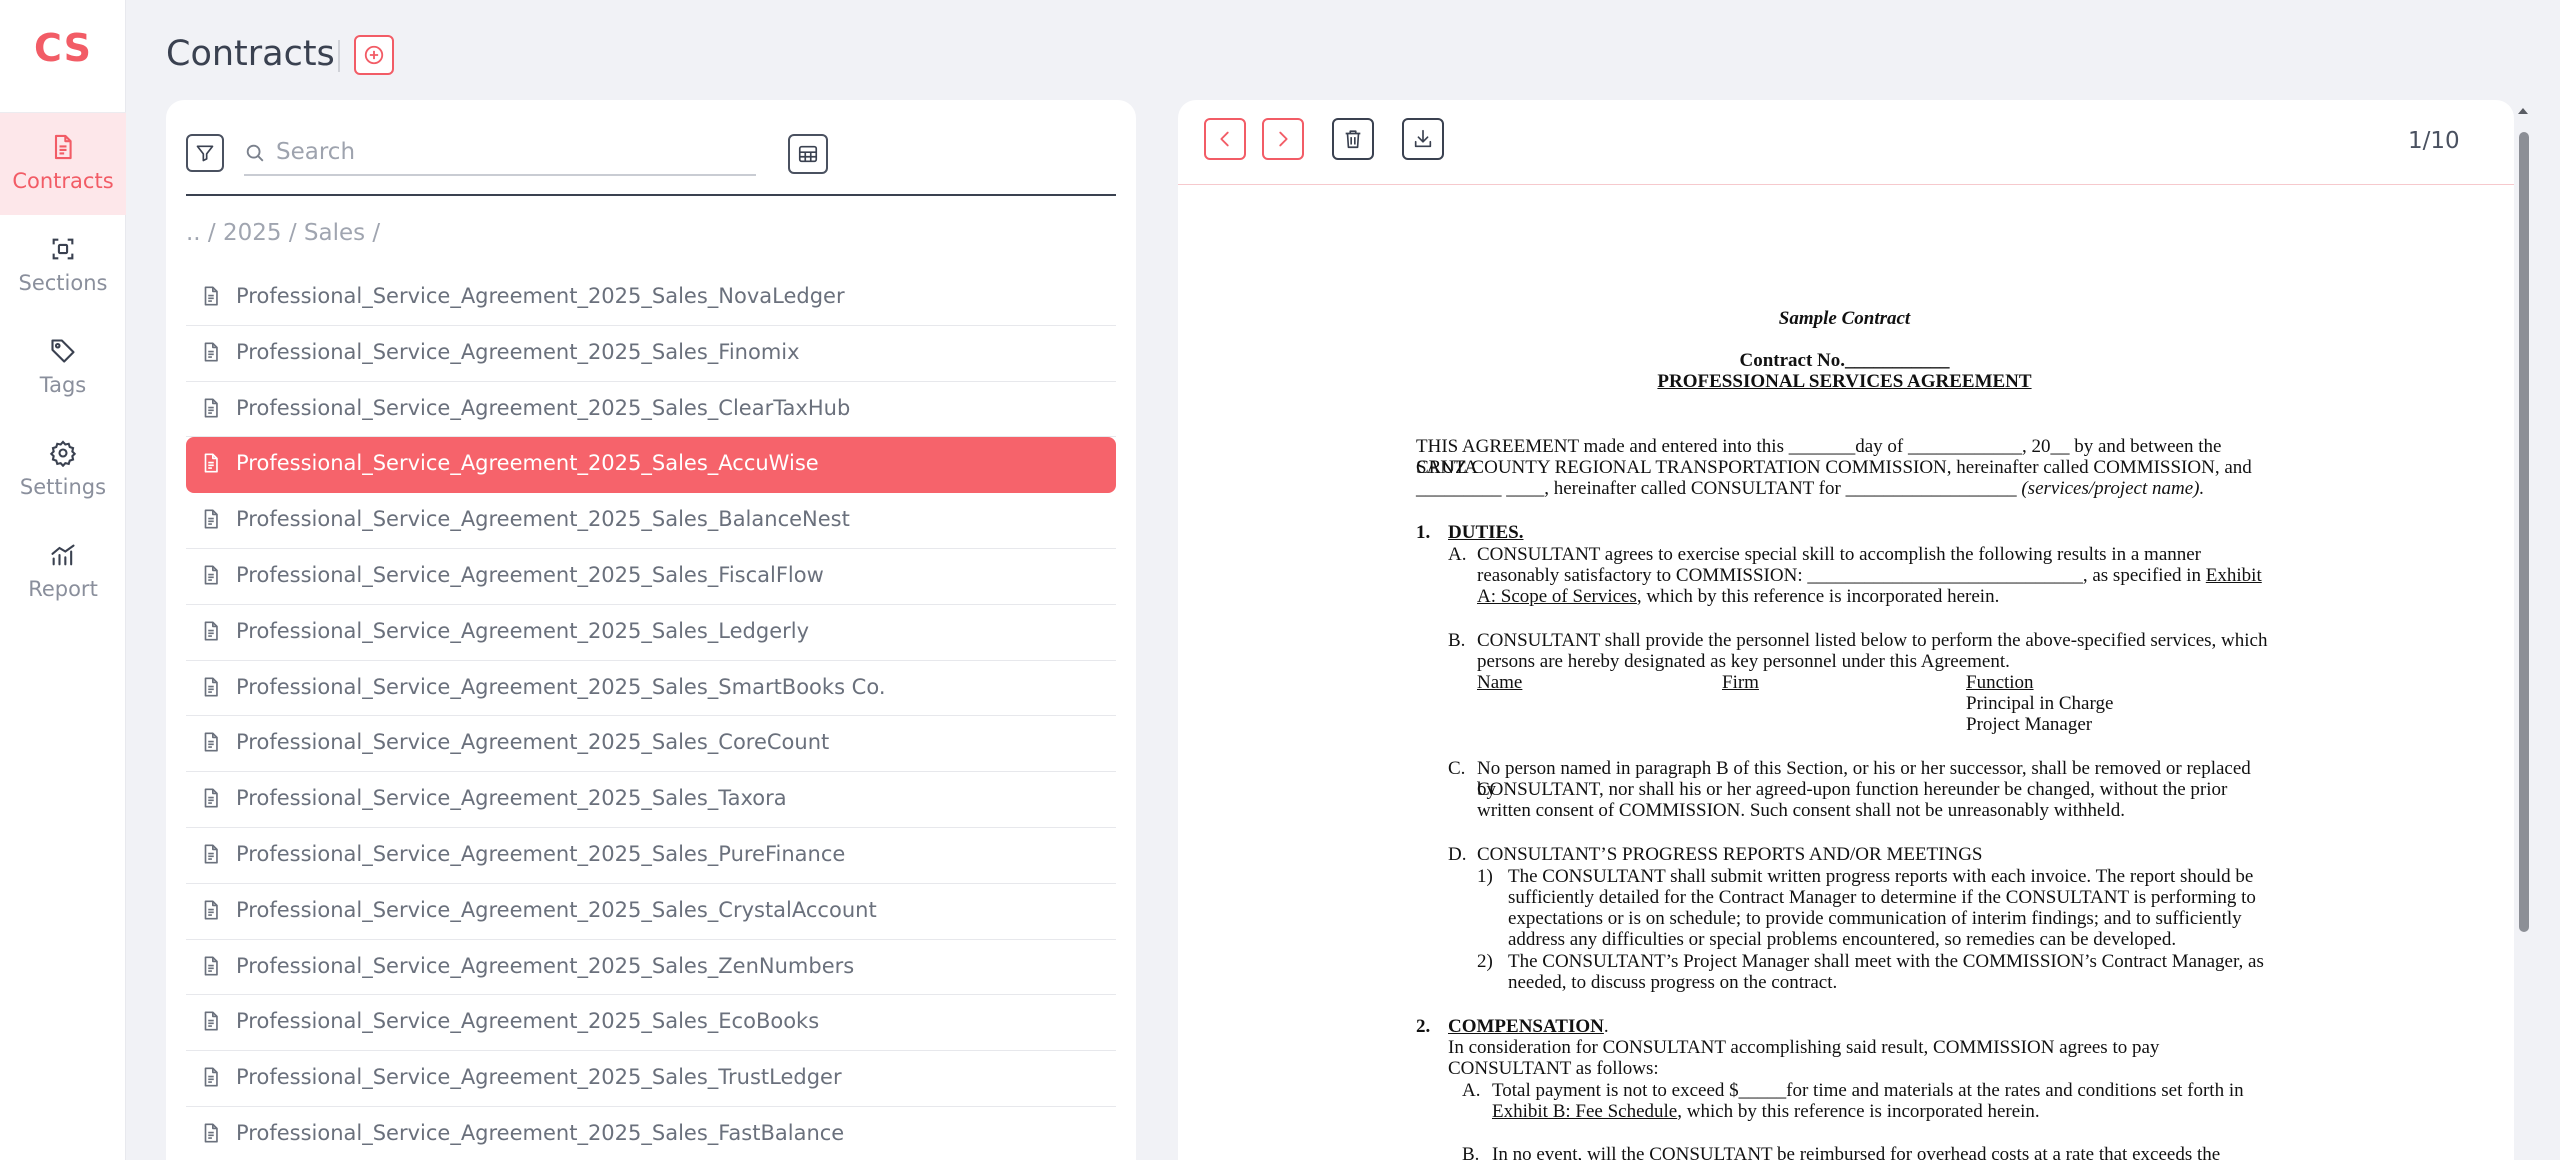 The width and height of the screenshot is (2560, 1160). Describe the element at coordinates (205, 153) in the screenshot. I see `filter-button` at that location.